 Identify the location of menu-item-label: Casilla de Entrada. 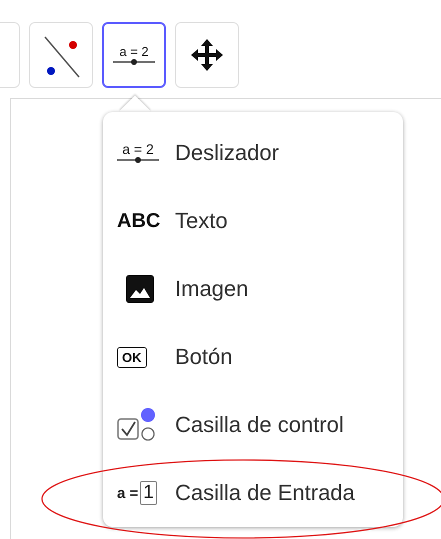
(265, 493).